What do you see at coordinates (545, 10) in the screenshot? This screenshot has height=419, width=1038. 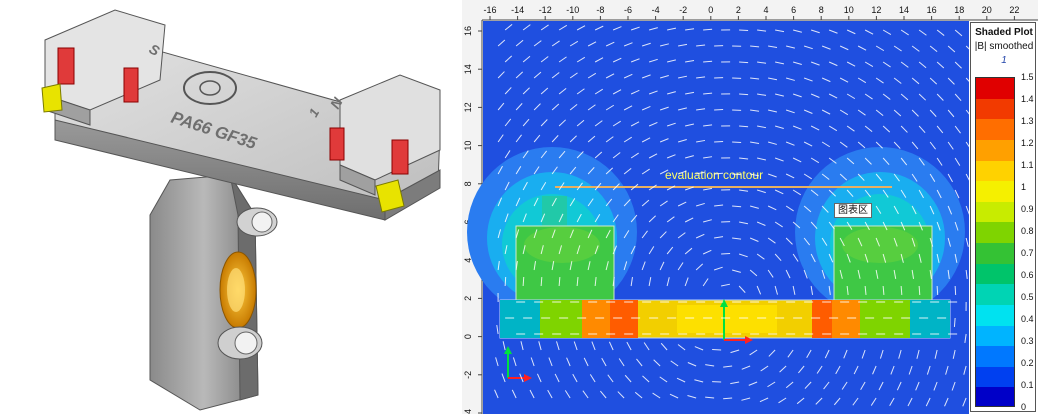 I see `x-tick-label: -12` at bounding box center [545, 10].